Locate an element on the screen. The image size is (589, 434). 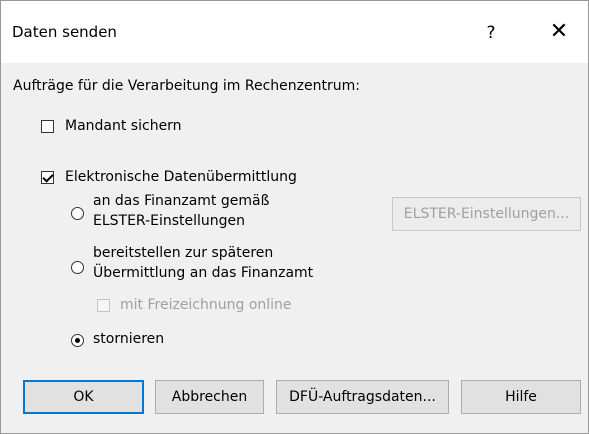
radio-finanzamt is located at coordinates (77, 213).